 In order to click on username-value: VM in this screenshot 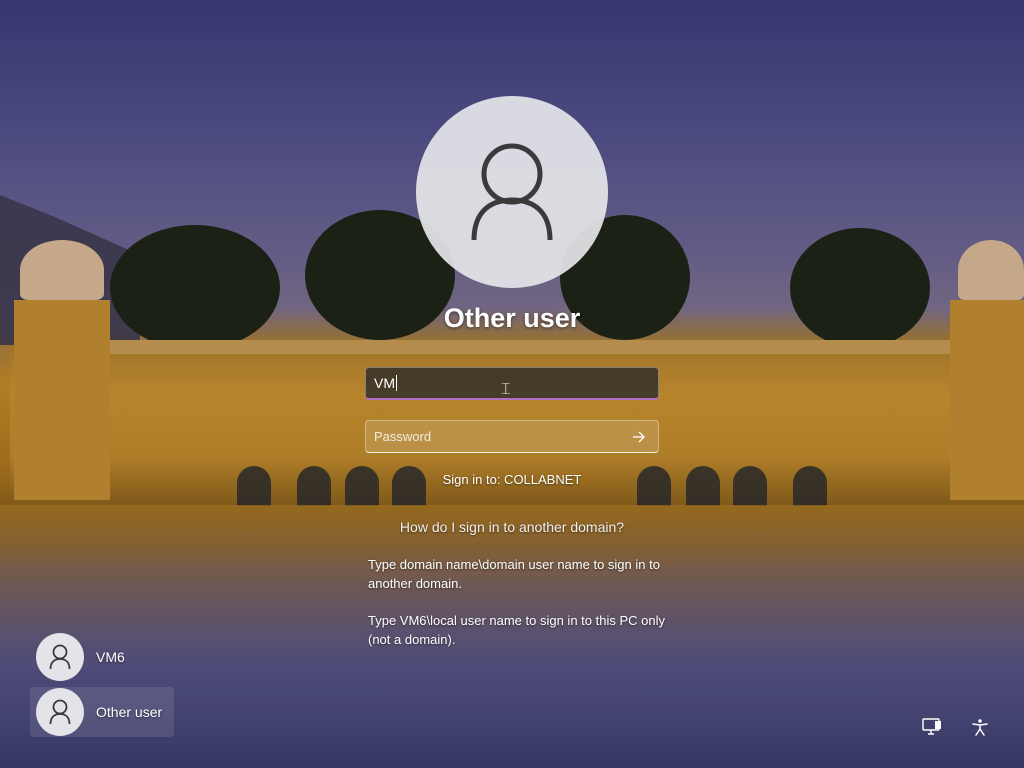, I will do `click(384, 382)`.